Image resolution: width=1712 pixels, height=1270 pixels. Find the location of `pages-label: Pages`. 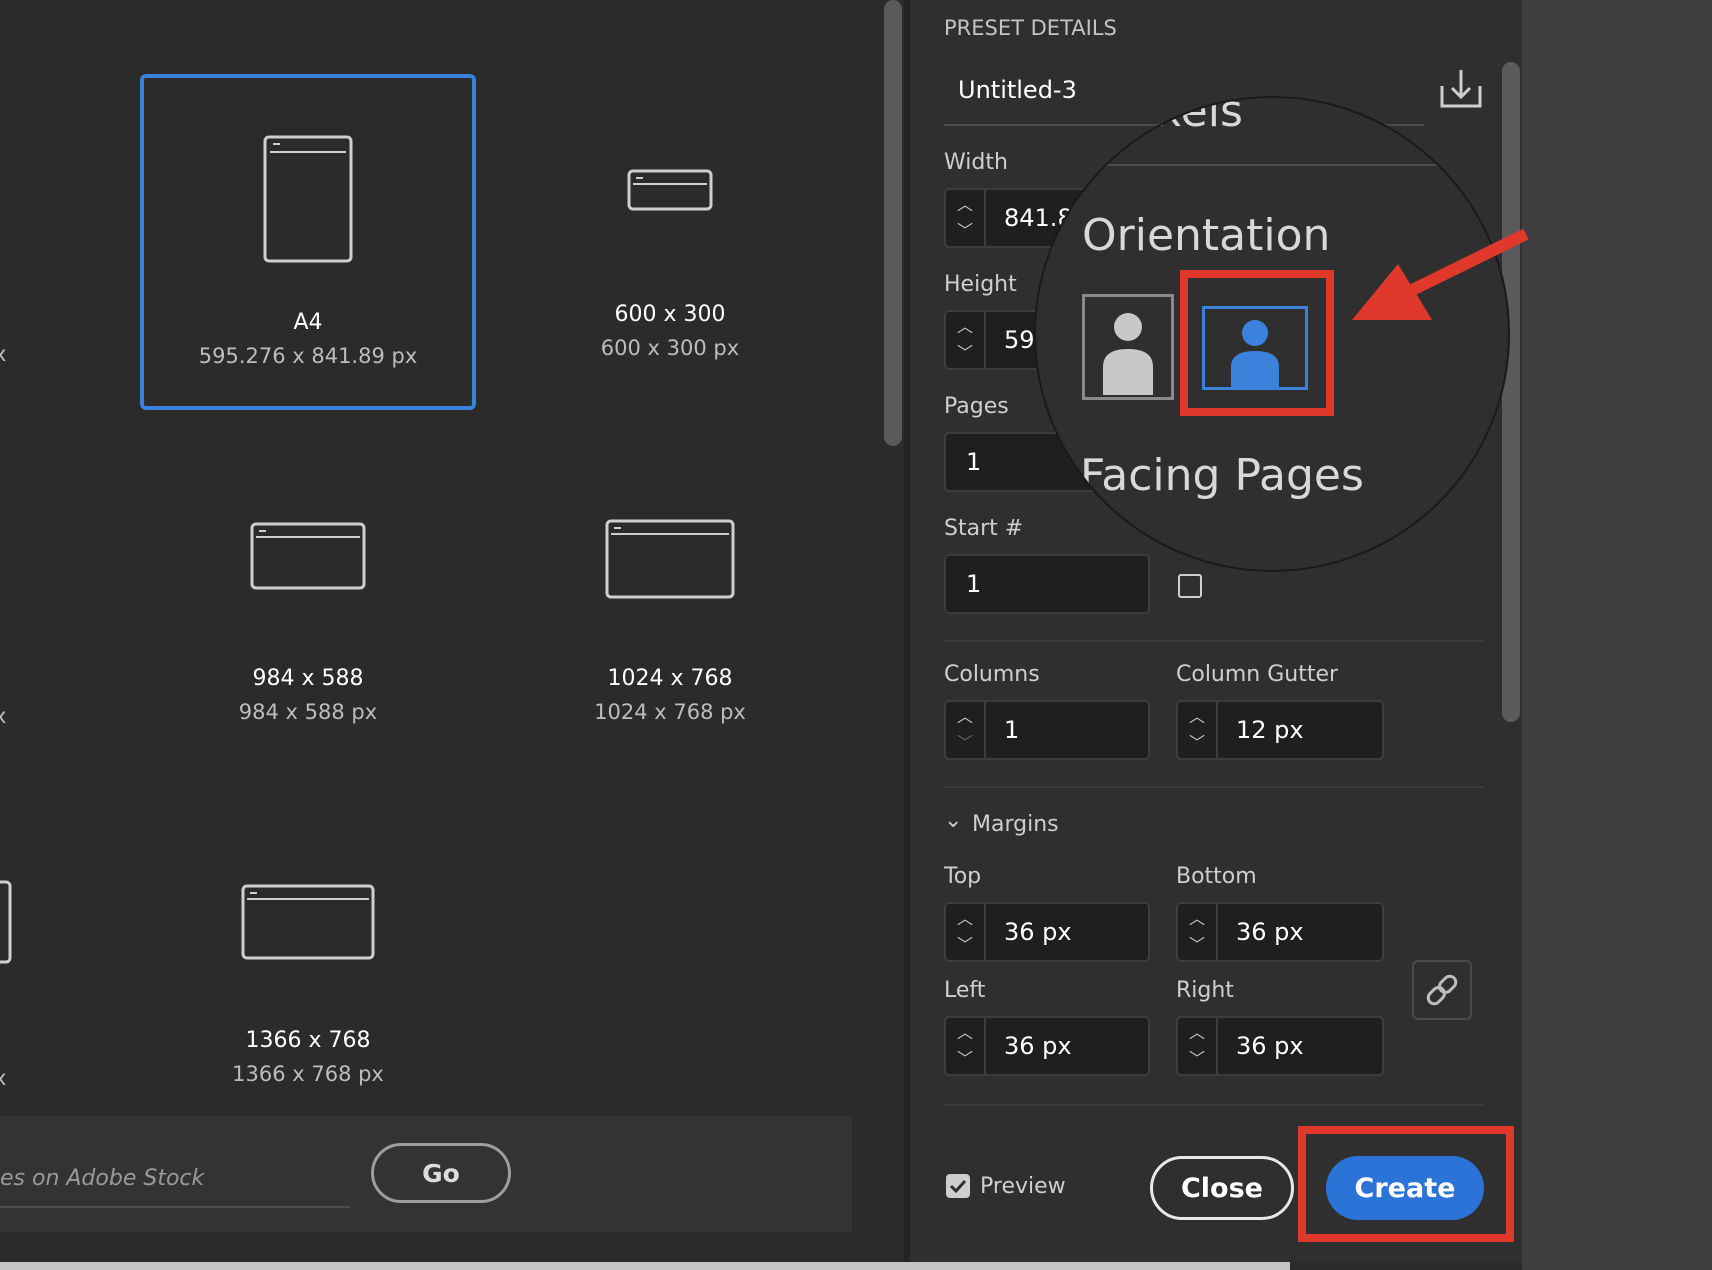

pages-label: Pages is located at coordinates (976, 406).